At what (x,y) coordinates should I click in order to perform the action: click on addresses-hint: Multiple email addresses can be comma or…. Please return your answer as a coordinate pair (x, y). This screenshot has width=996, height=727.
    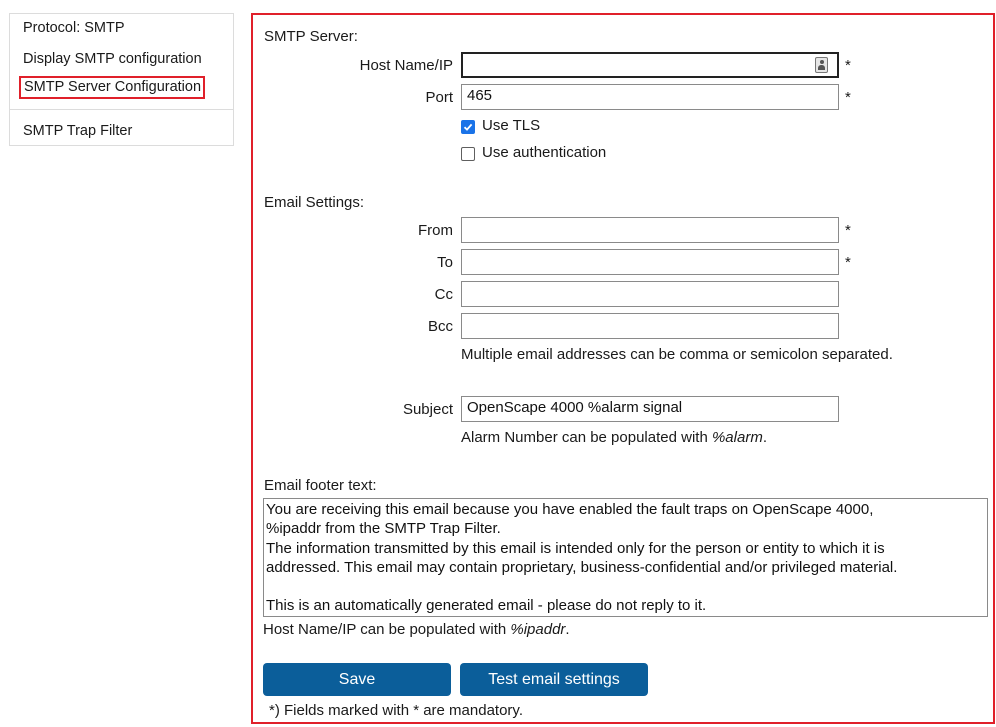
    Looking at the image, I should click on (677, 354).